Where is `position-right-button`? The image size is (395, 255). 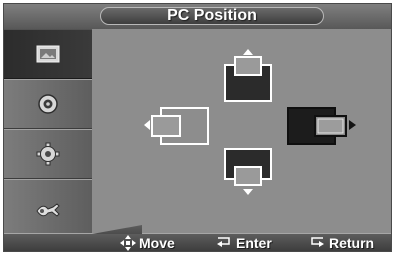 position-right-button is located at coordinates (322, 126).